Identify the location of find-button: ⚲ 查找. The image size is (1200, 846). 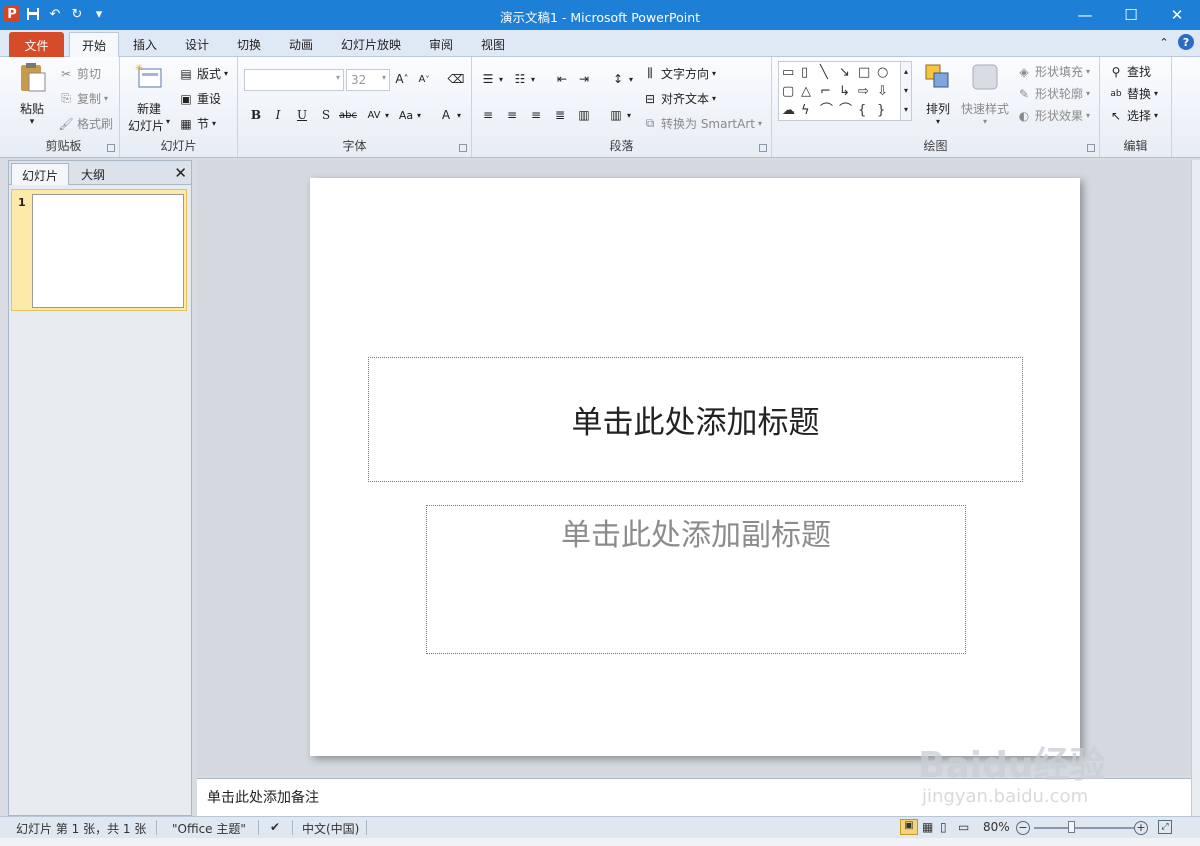
(1129, 71).